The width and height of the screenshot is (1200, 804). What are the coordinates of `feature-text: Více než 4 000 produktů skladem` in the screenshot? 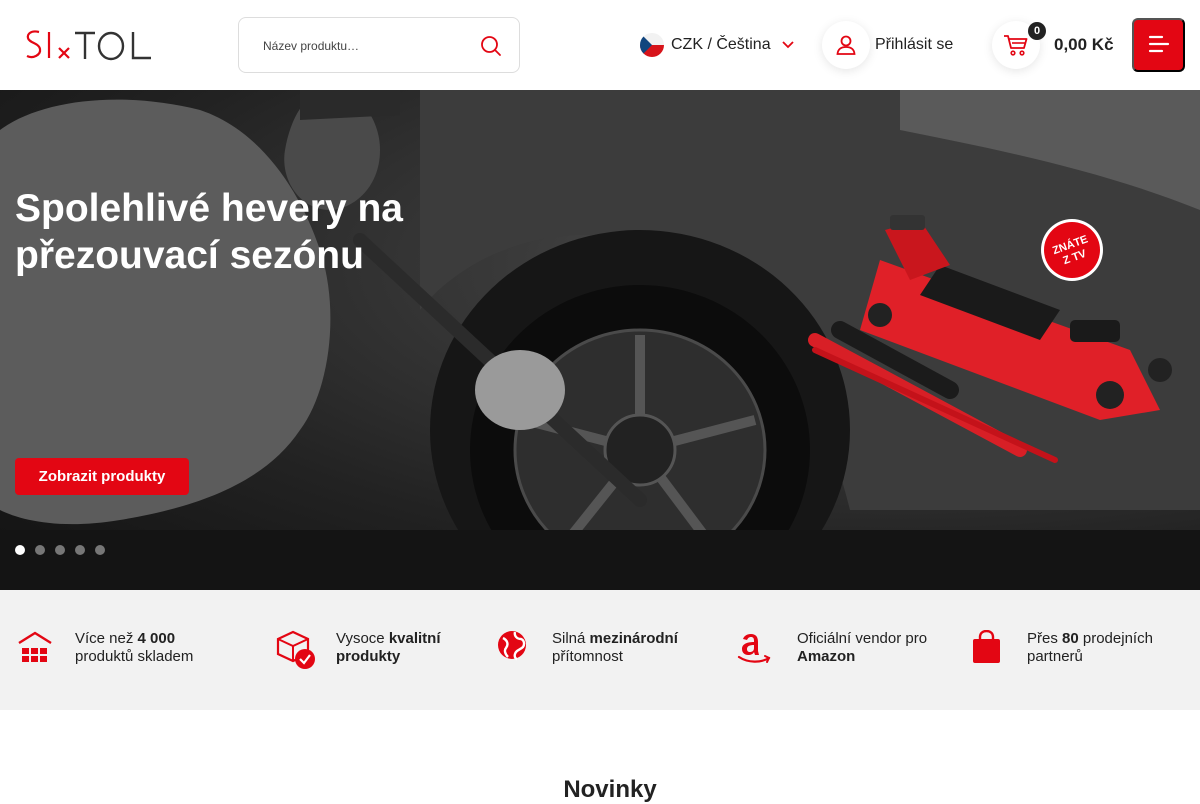 It's located at (134, 647).